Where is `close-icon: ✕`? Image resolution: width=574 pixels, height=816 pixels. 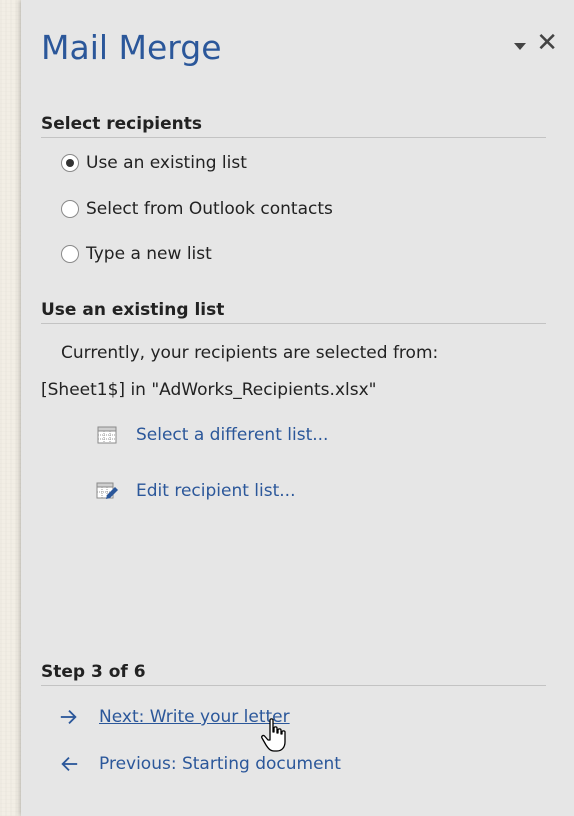
close-icon: ✕ is located at coordinates (547, 43).